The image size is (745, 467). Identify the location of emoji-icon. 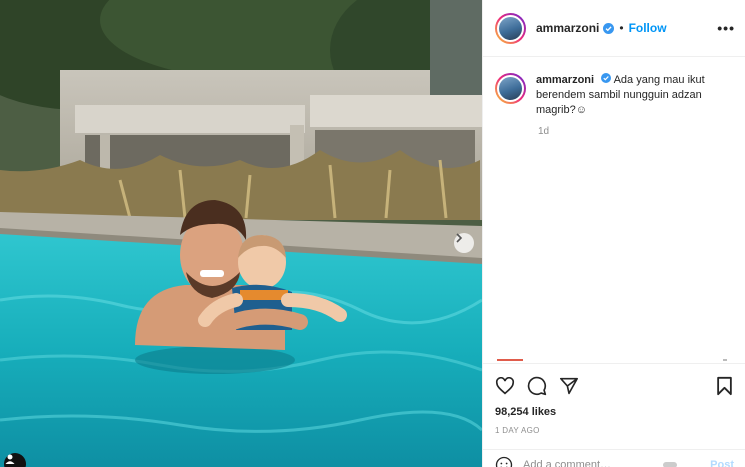
(504, 461).